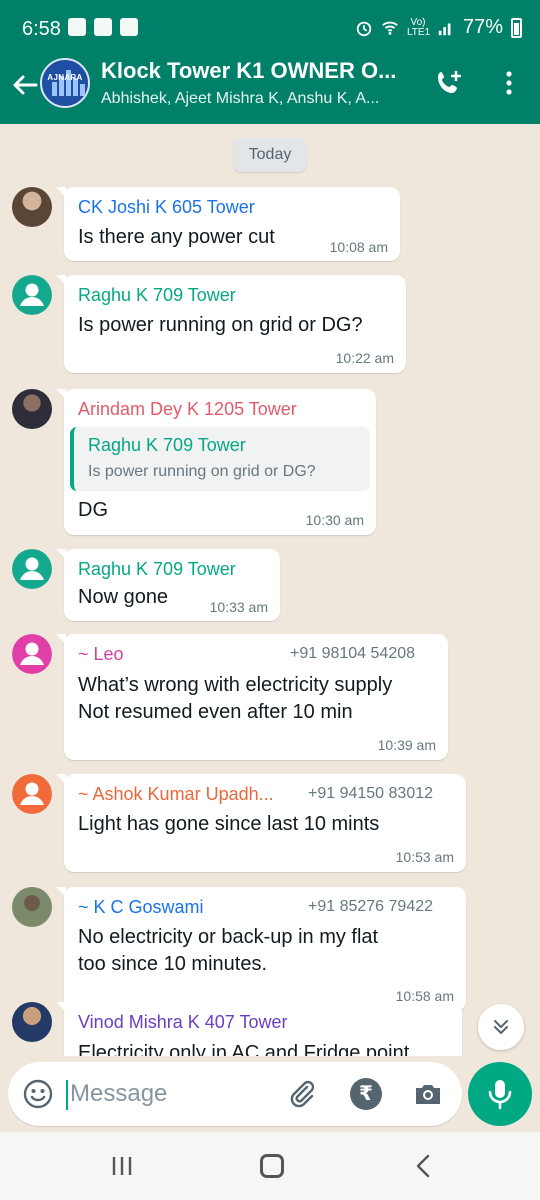 This screenshot has width=540, height=1200. Describe the element at coordinates (228, 937) in the screenshot. I see `message-line: No electricity or back-up in my flat` at that location.